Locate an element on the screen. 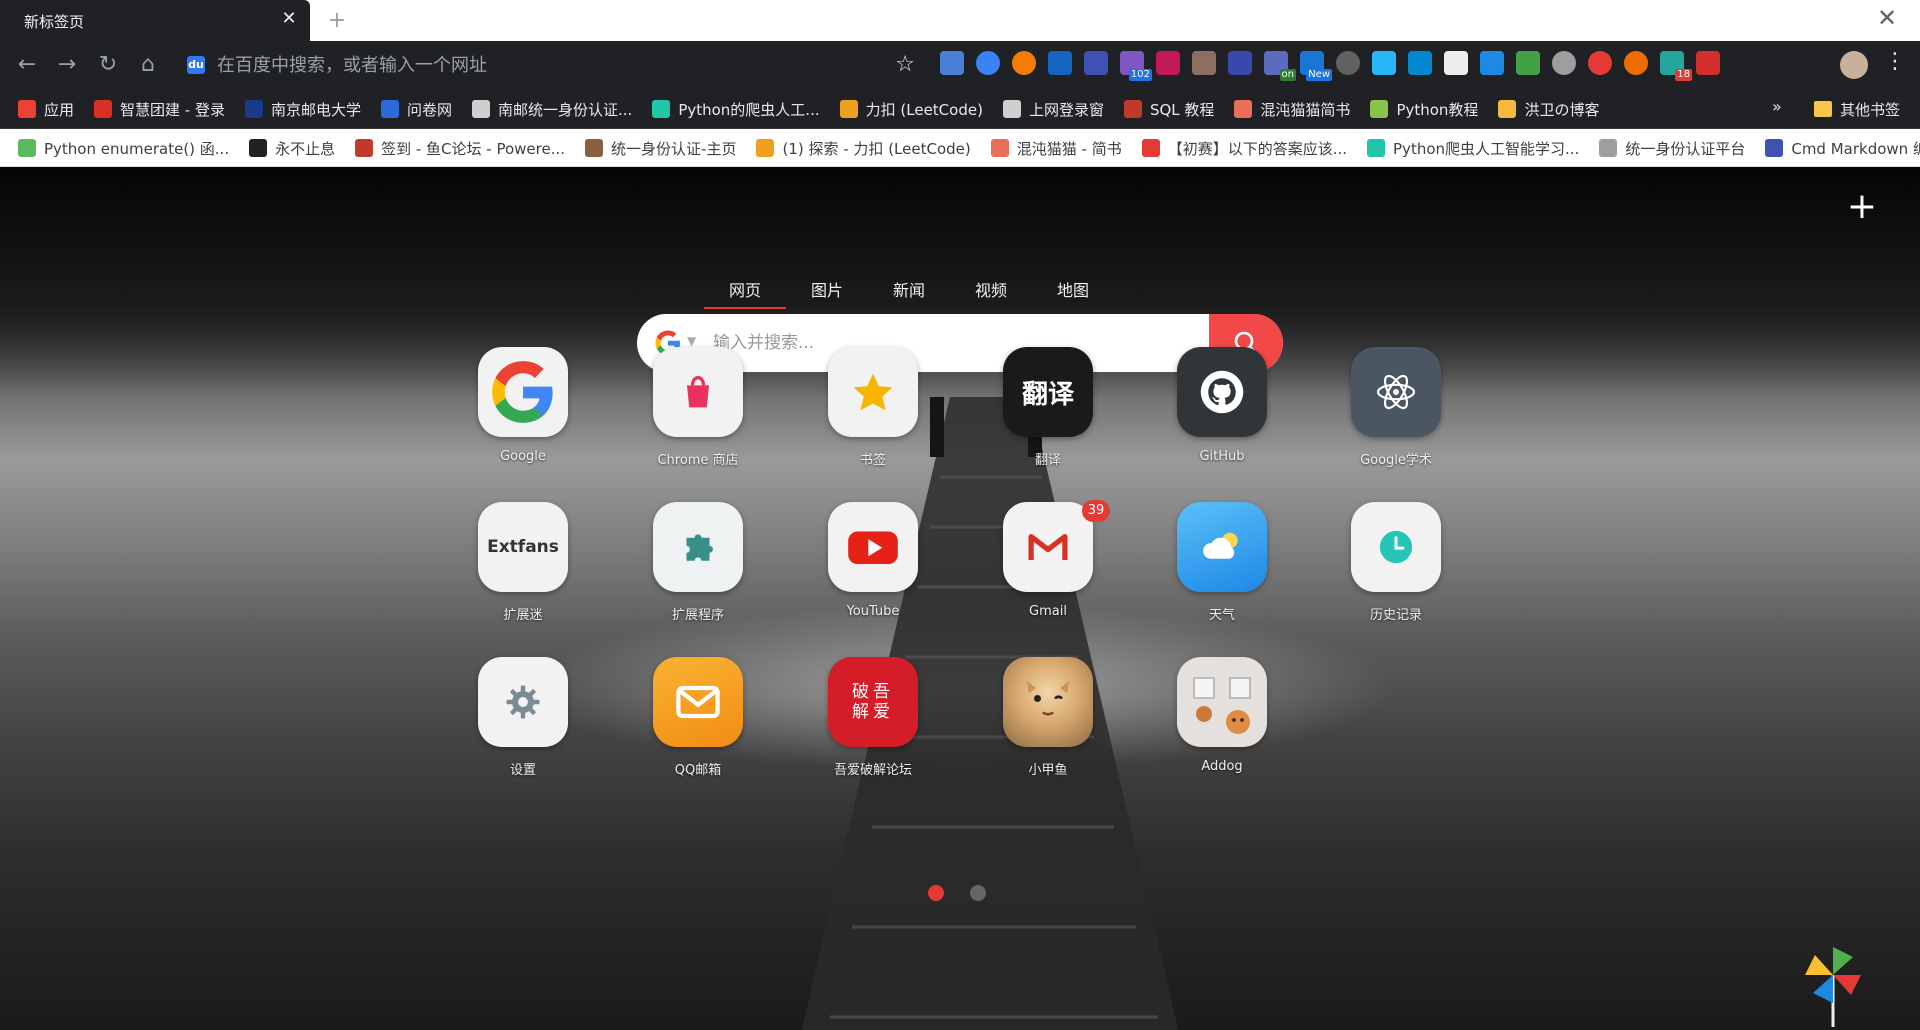  search-category-tabs: 网页 图片 新闻 视频 地图 is located at coordinates (909, 293).